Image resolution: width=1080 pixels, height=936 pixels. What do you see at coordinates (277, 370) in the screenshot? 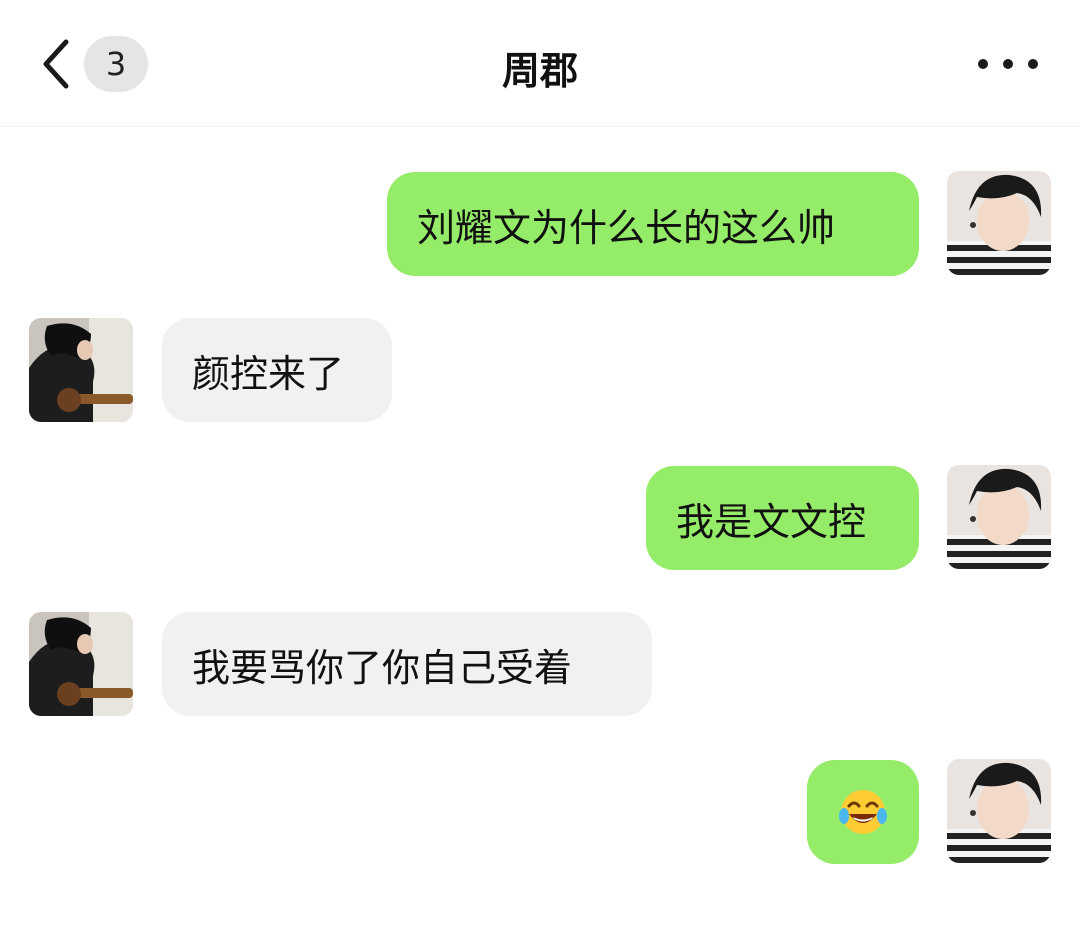
I see `message-bubble-received: 颜控来了` at bounding box center [277, 370].